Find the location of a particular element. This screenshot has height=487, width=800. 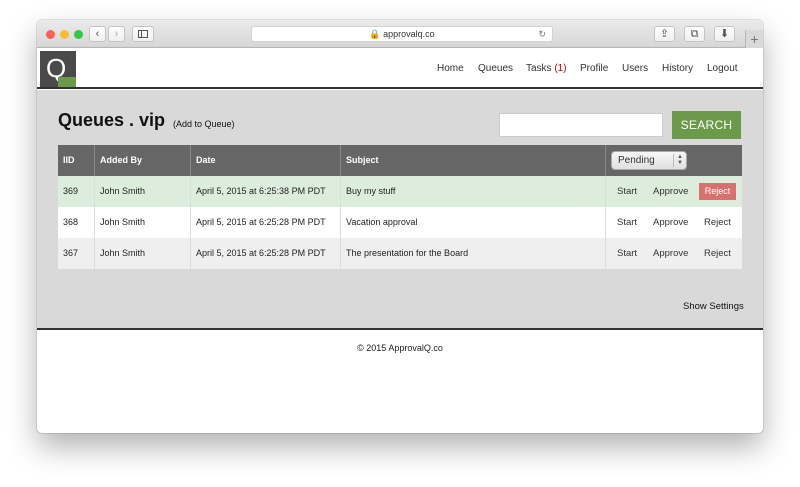

footer-copyright: © 2015 ApprovalQ.co is located at coordinates (400, 348).